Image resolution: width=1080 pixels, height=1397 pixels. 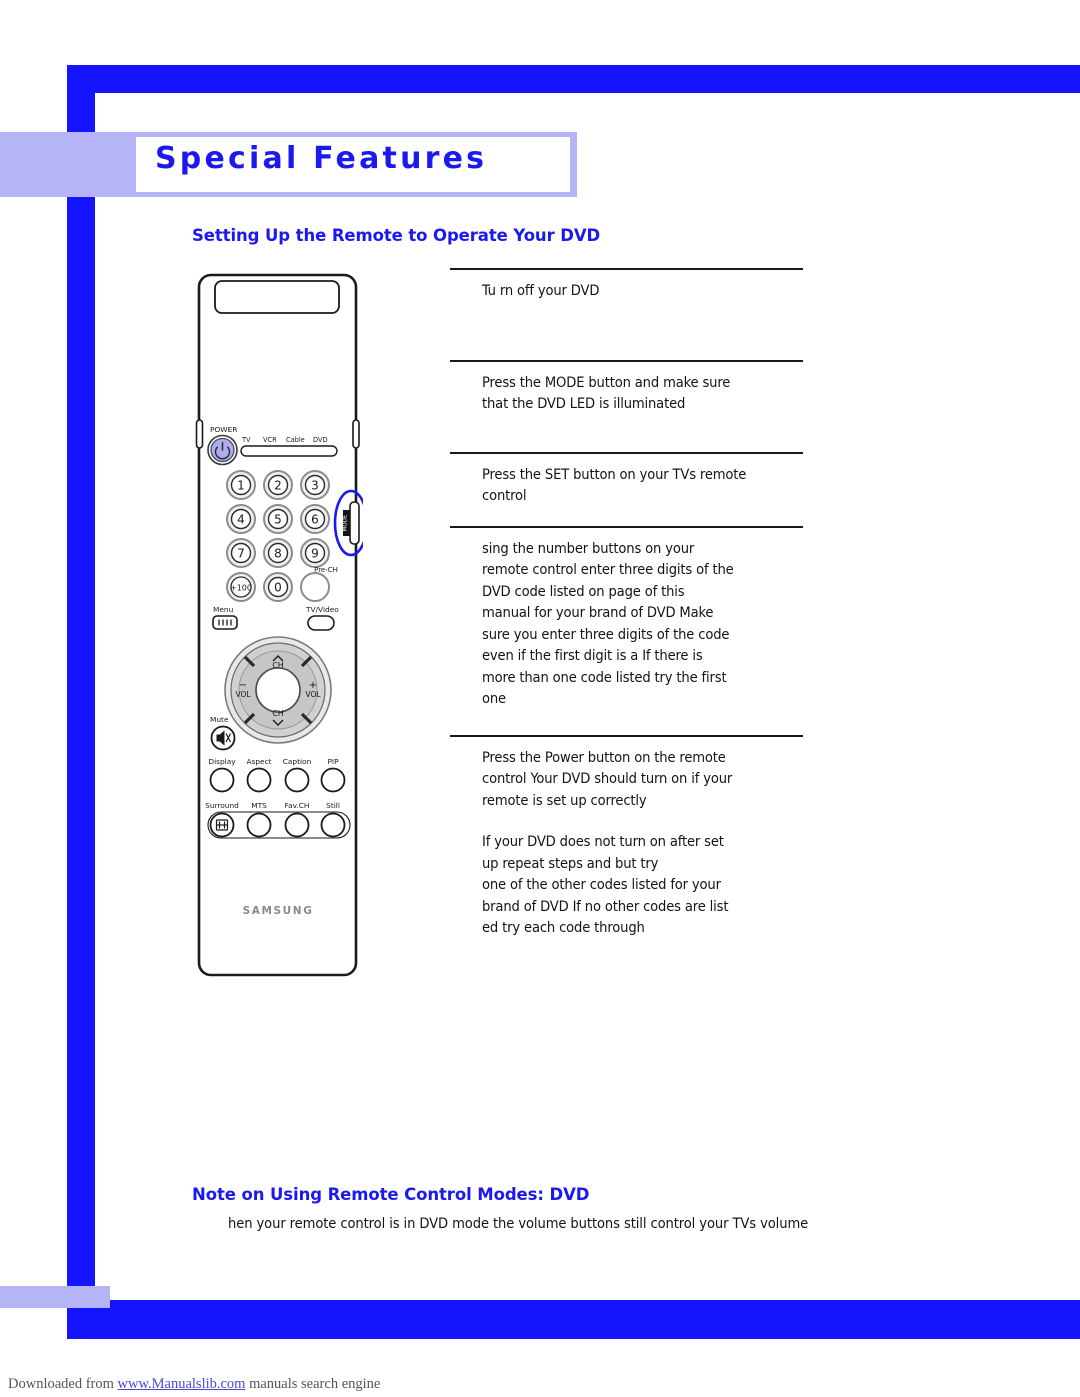 What do you see at coordinates (573, 1319) in the screenshot?
I see `page-frame-bottom-bar` at bounding box center [573, 1319].